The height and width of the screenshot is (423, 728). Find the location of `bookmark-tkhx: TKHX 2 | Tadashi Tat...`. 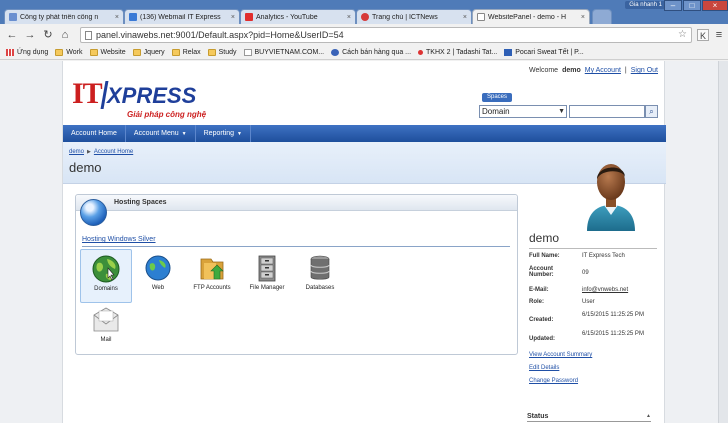

bookmark-tkhx: TKHX 2 | Tadashi Tat... is located at coordinates (457, 52).